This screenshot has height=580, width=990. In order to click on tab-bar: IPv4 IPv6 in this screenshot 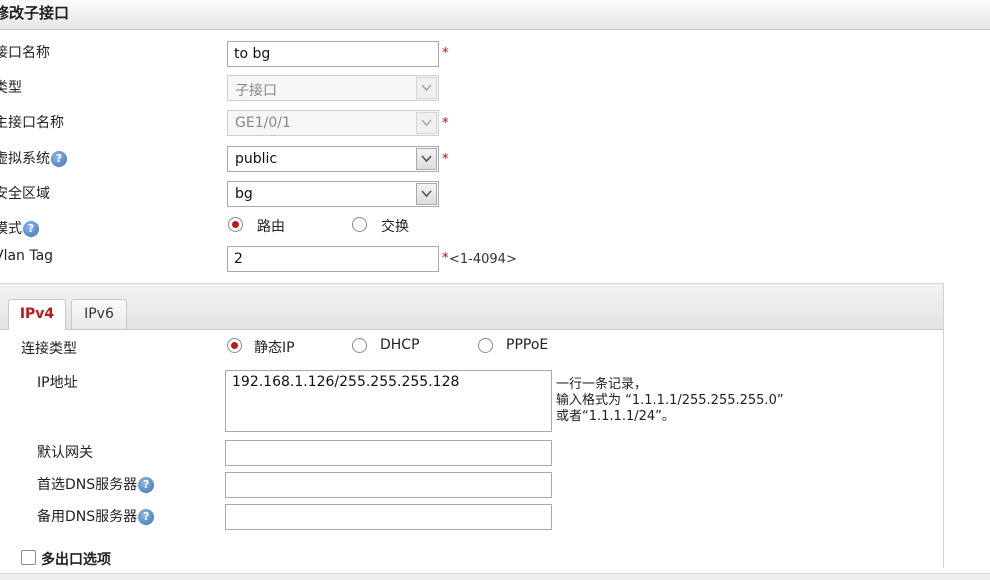, I will do `click(471, 306)`.